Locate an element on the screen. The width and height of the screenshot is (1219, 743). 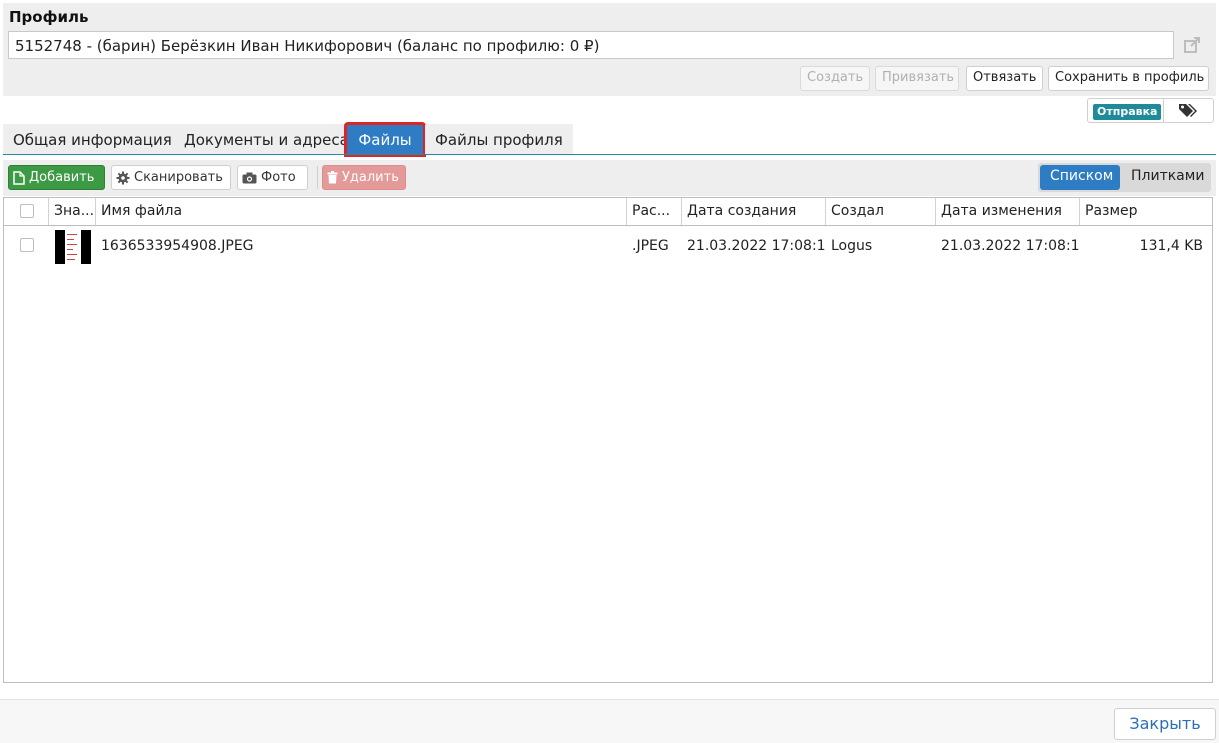
badge-group: Отправка is located at coordinates (1150, 110).